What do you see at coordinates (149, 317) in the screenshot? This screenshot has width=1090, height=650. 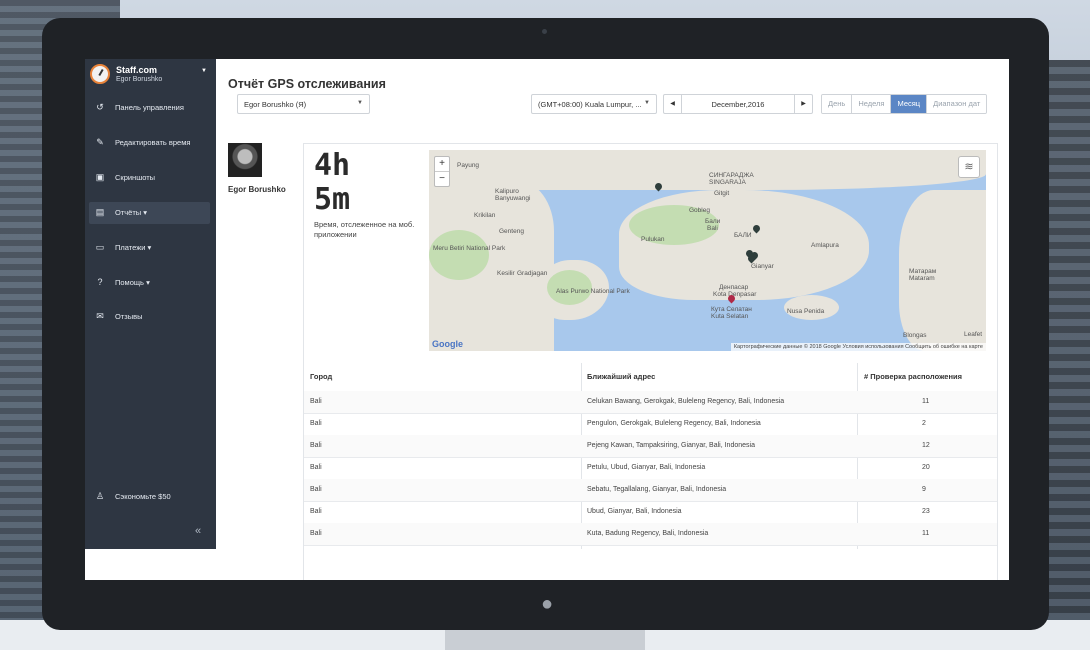 I see `sidebar-item-feedback: ✉ Отзывы` at bounding box center [149, 317].